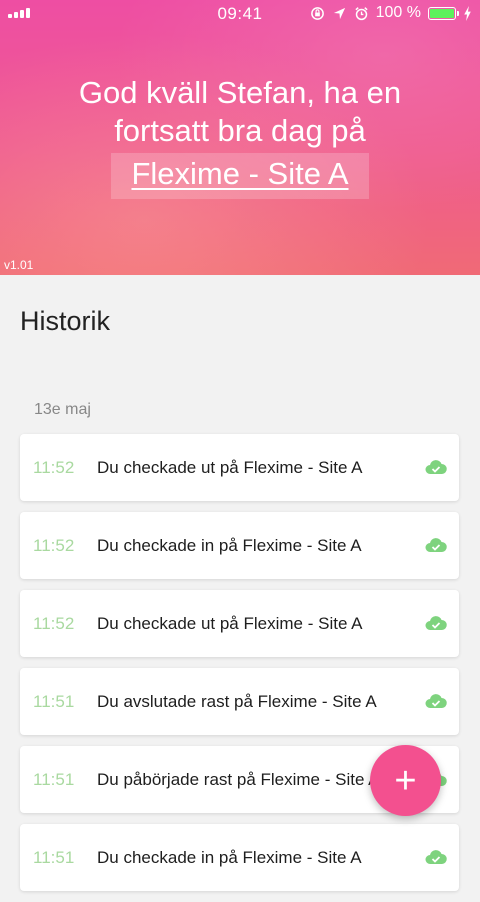  I want to click on history-item: 11:52 Du checkade in på Flexime - Site A, so click(239, 545).